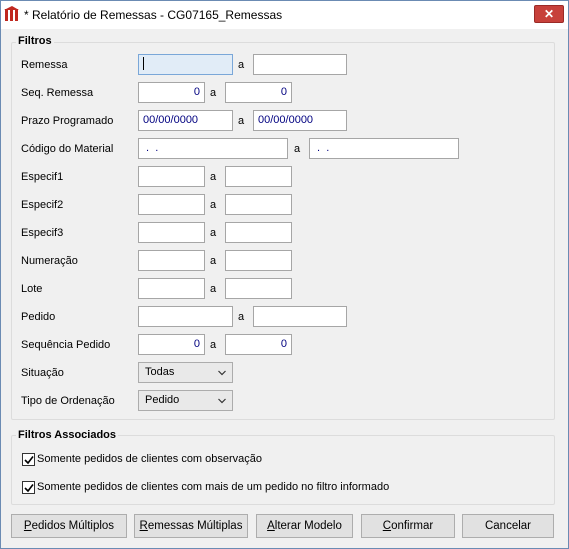 The width and height of the screenshot is (569, 549). What do you see at coordinates (67, 435) in the screenshot?
I see `filtros-associados-title: Filtros Associados` at bounding box center [67, 435].